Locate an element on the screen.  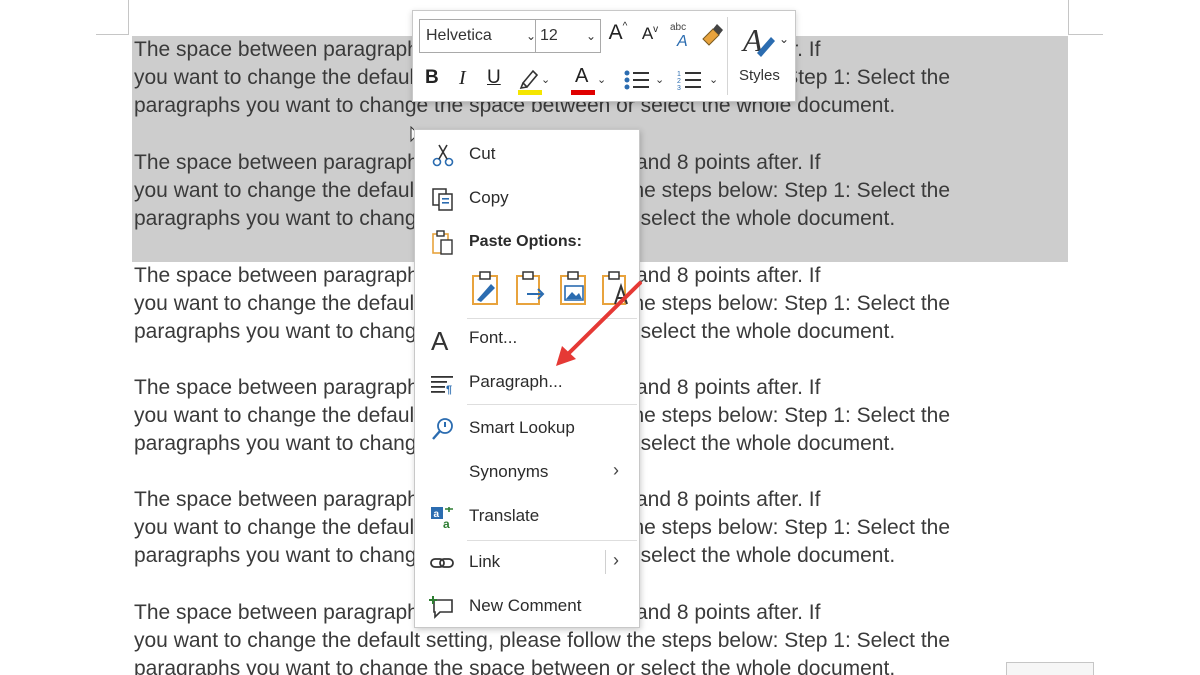
menu-item-translate: a a Translate is located at coordinates (527, 516).